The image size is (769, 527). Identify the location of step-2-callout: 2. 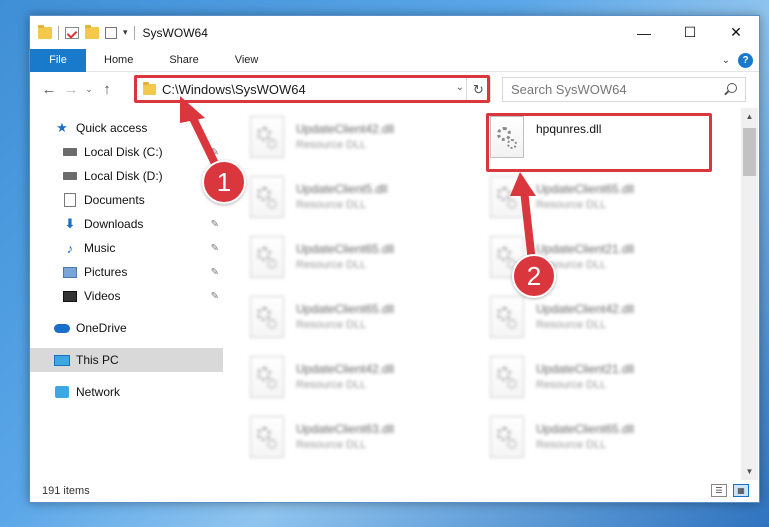
(534, 276).